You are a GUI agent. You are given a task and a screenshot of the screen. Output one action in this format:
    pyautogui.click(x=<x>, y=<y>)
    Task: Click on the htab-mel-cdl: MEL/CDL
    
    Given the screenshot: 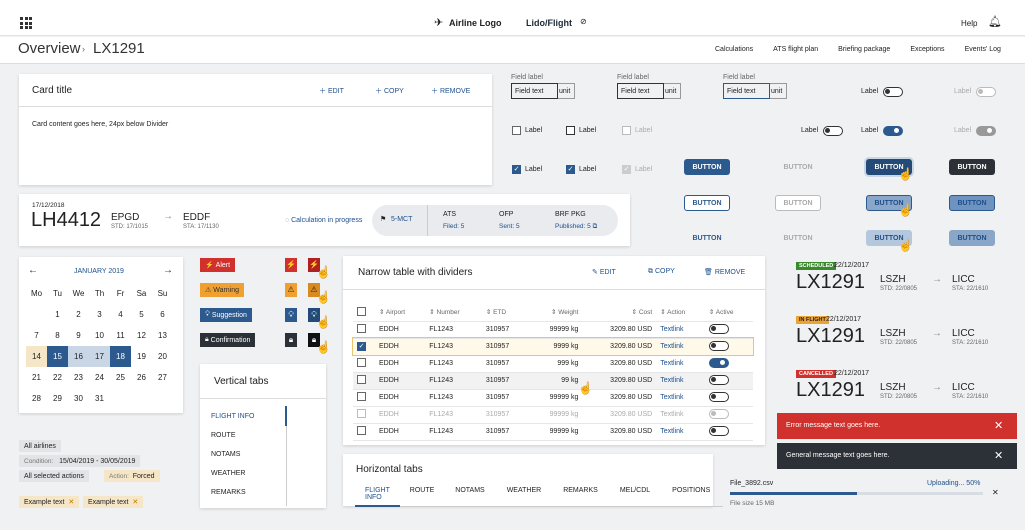 What is the action you would take?
    pyautogui.click(x=635, y=496)
    